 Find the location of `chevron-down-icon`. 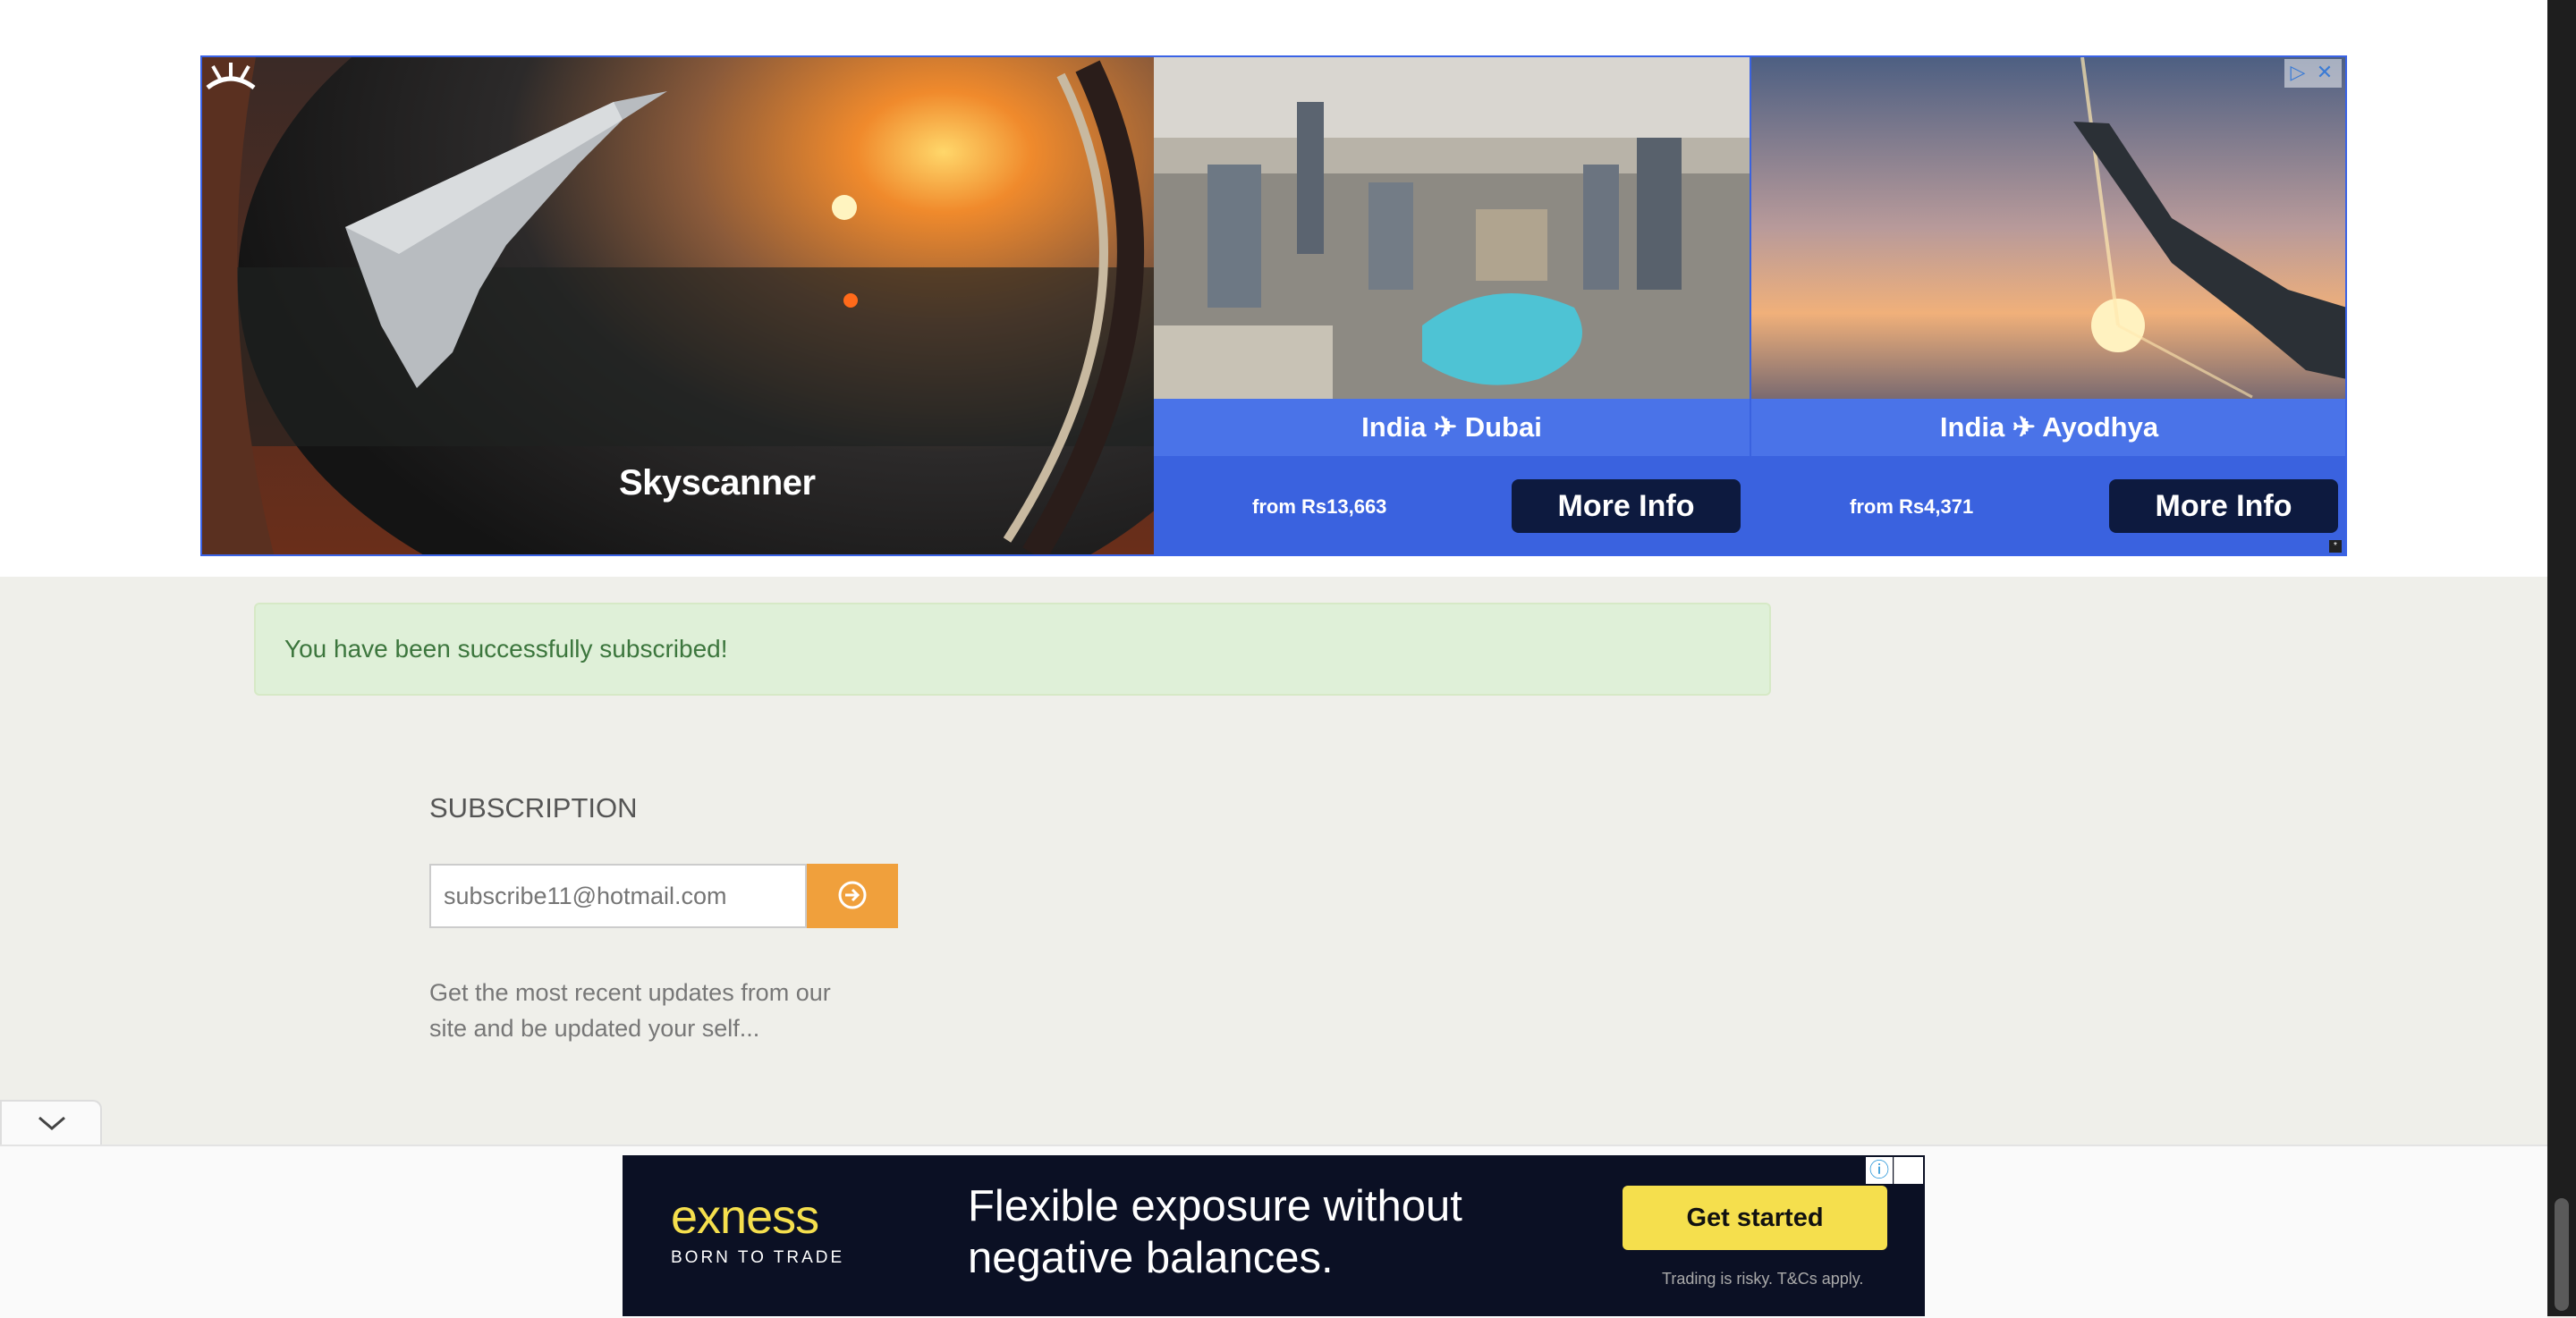

chevron-down-icon is located at coordinates (53, 1124).